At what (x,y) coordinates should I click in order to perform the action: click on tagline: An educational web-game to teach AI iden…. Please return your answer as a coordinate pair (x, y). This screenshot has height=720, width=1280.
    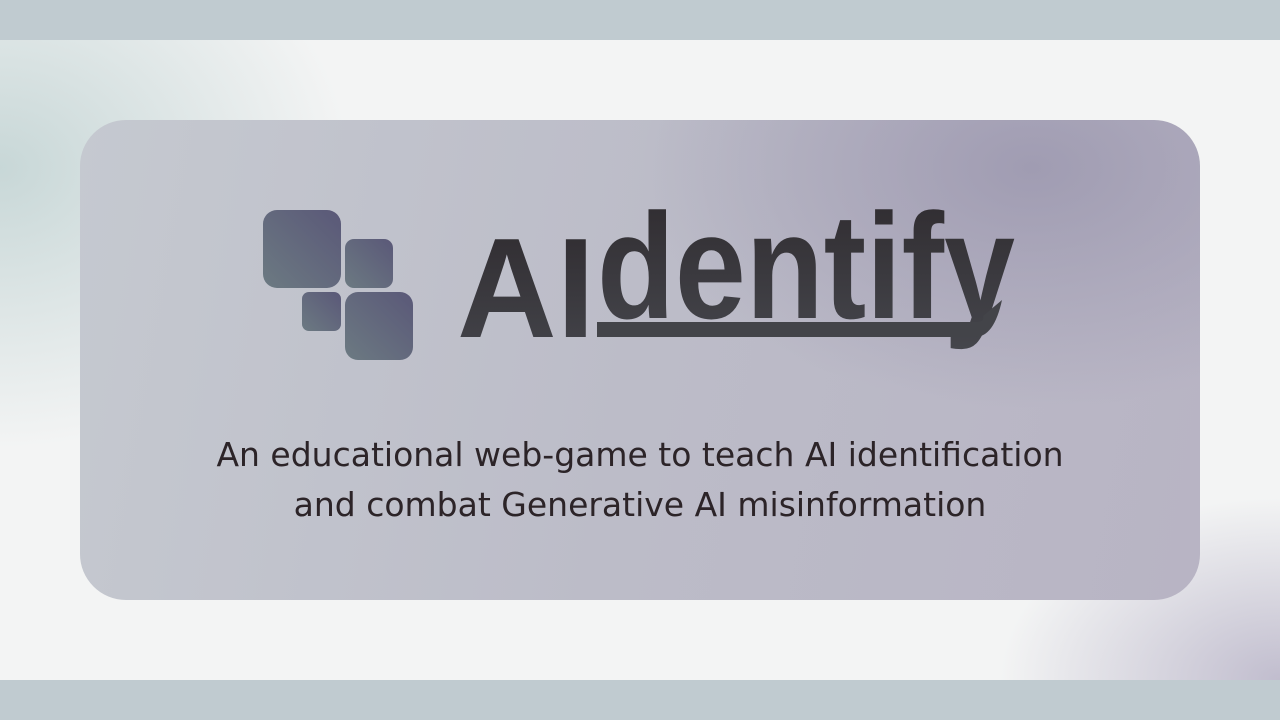
    Looking at the image, I should click on (640, 480).